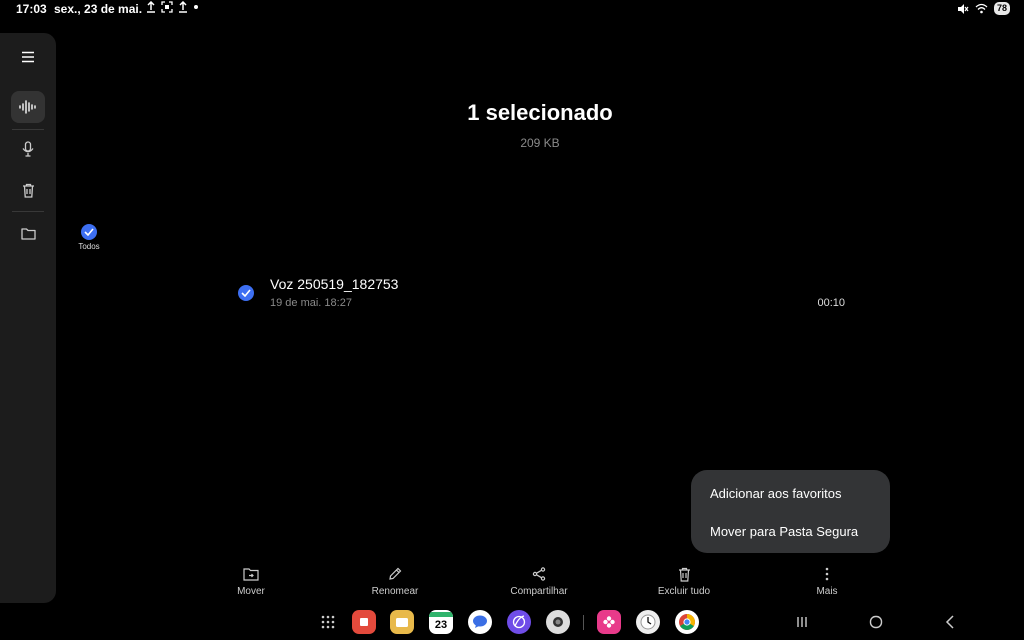 This screenshot has width=1024, height=640. Describe the element at coordinates (364, 622) in the screenshot. I see `notes-icon` at that location.